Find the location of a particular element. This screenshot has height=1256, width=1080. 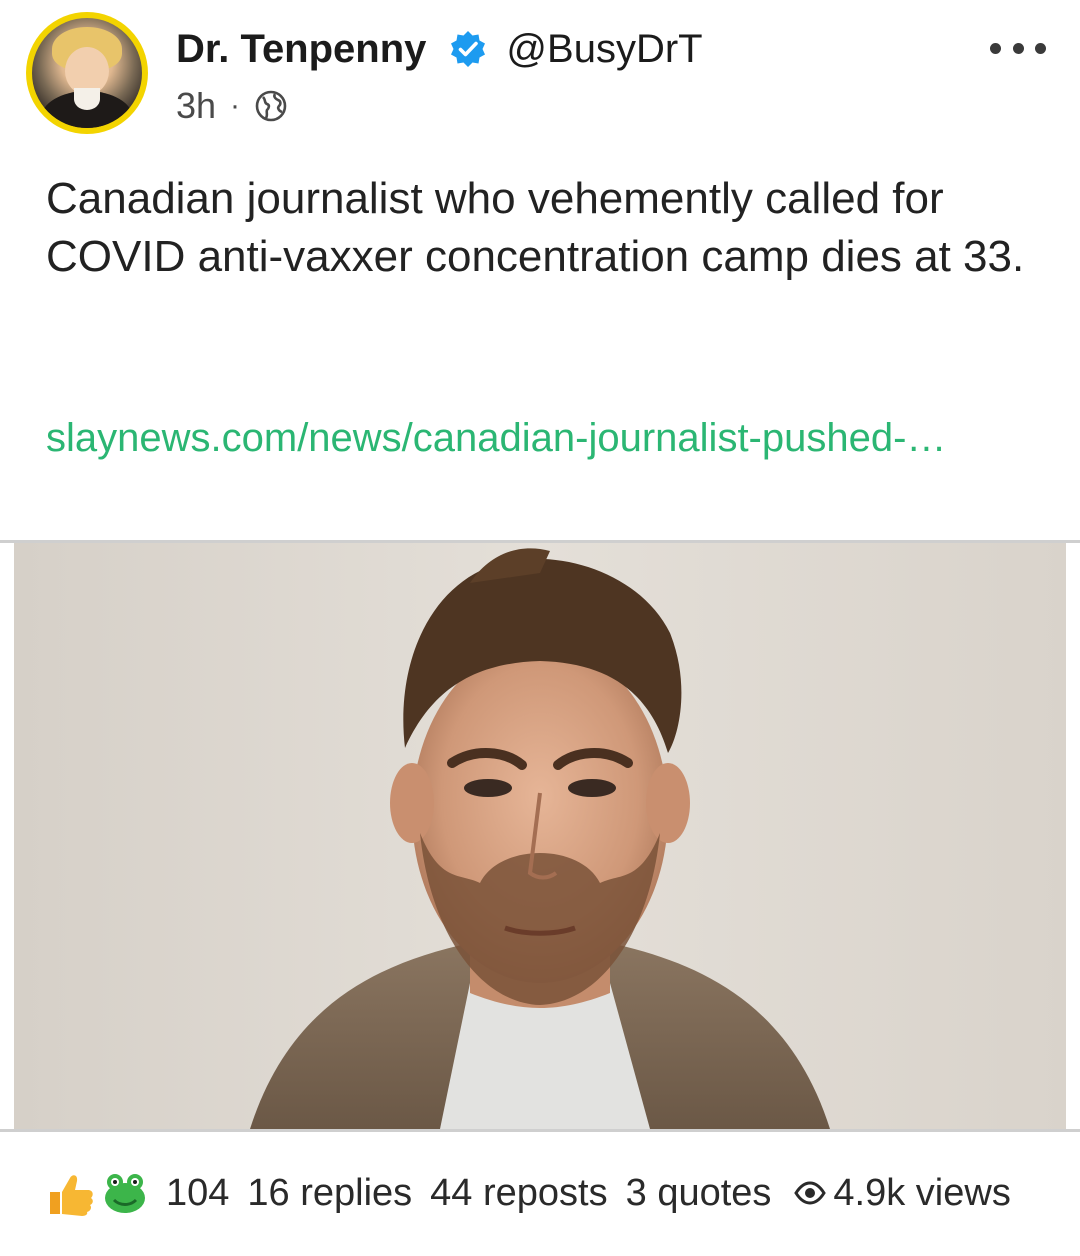

views-count: 4.9k views is located at coordinates (902, 1193).